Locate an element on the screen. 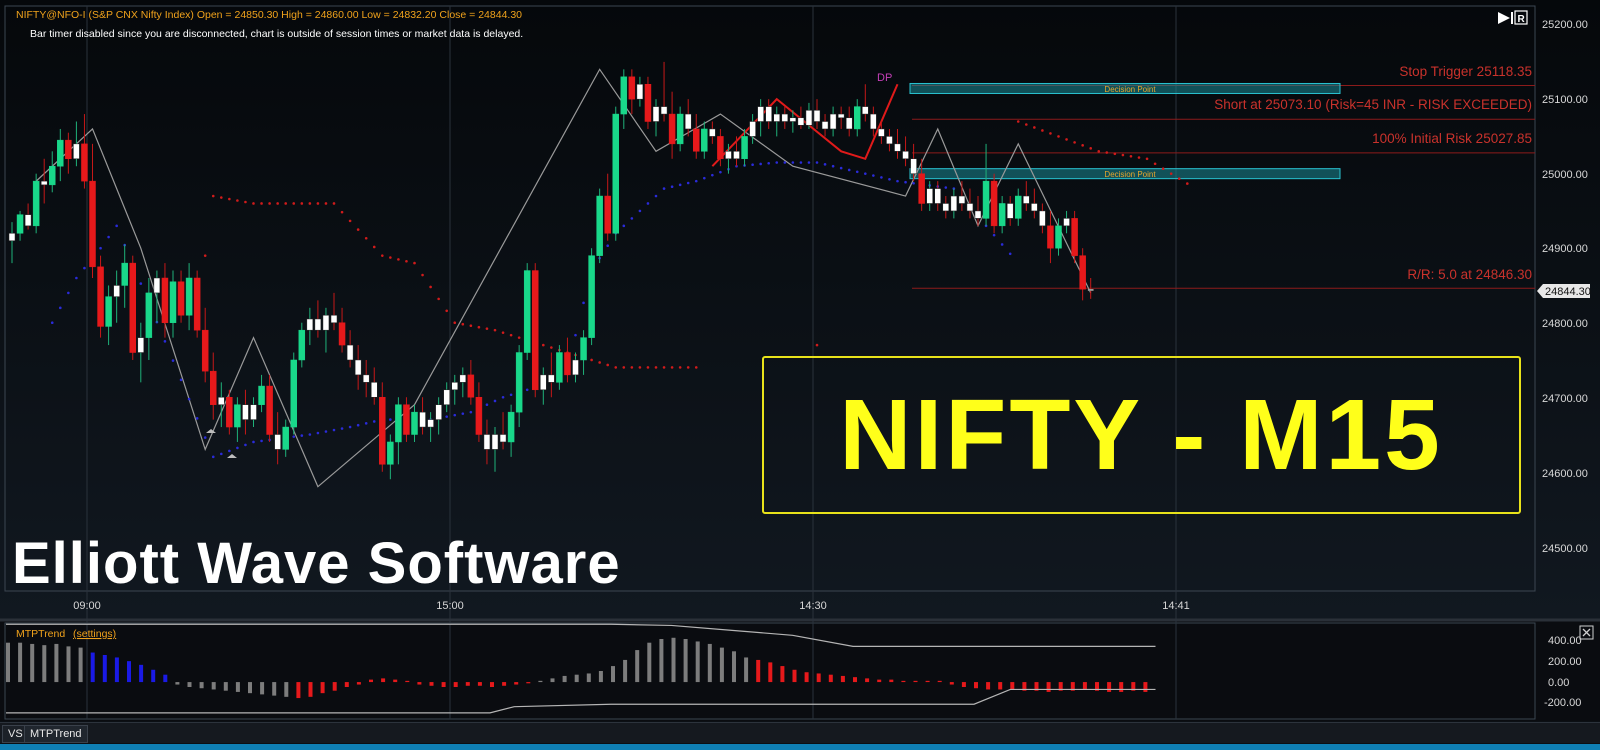  tab-mtptrend: MTPTrend is located at coordinates (56, 734).